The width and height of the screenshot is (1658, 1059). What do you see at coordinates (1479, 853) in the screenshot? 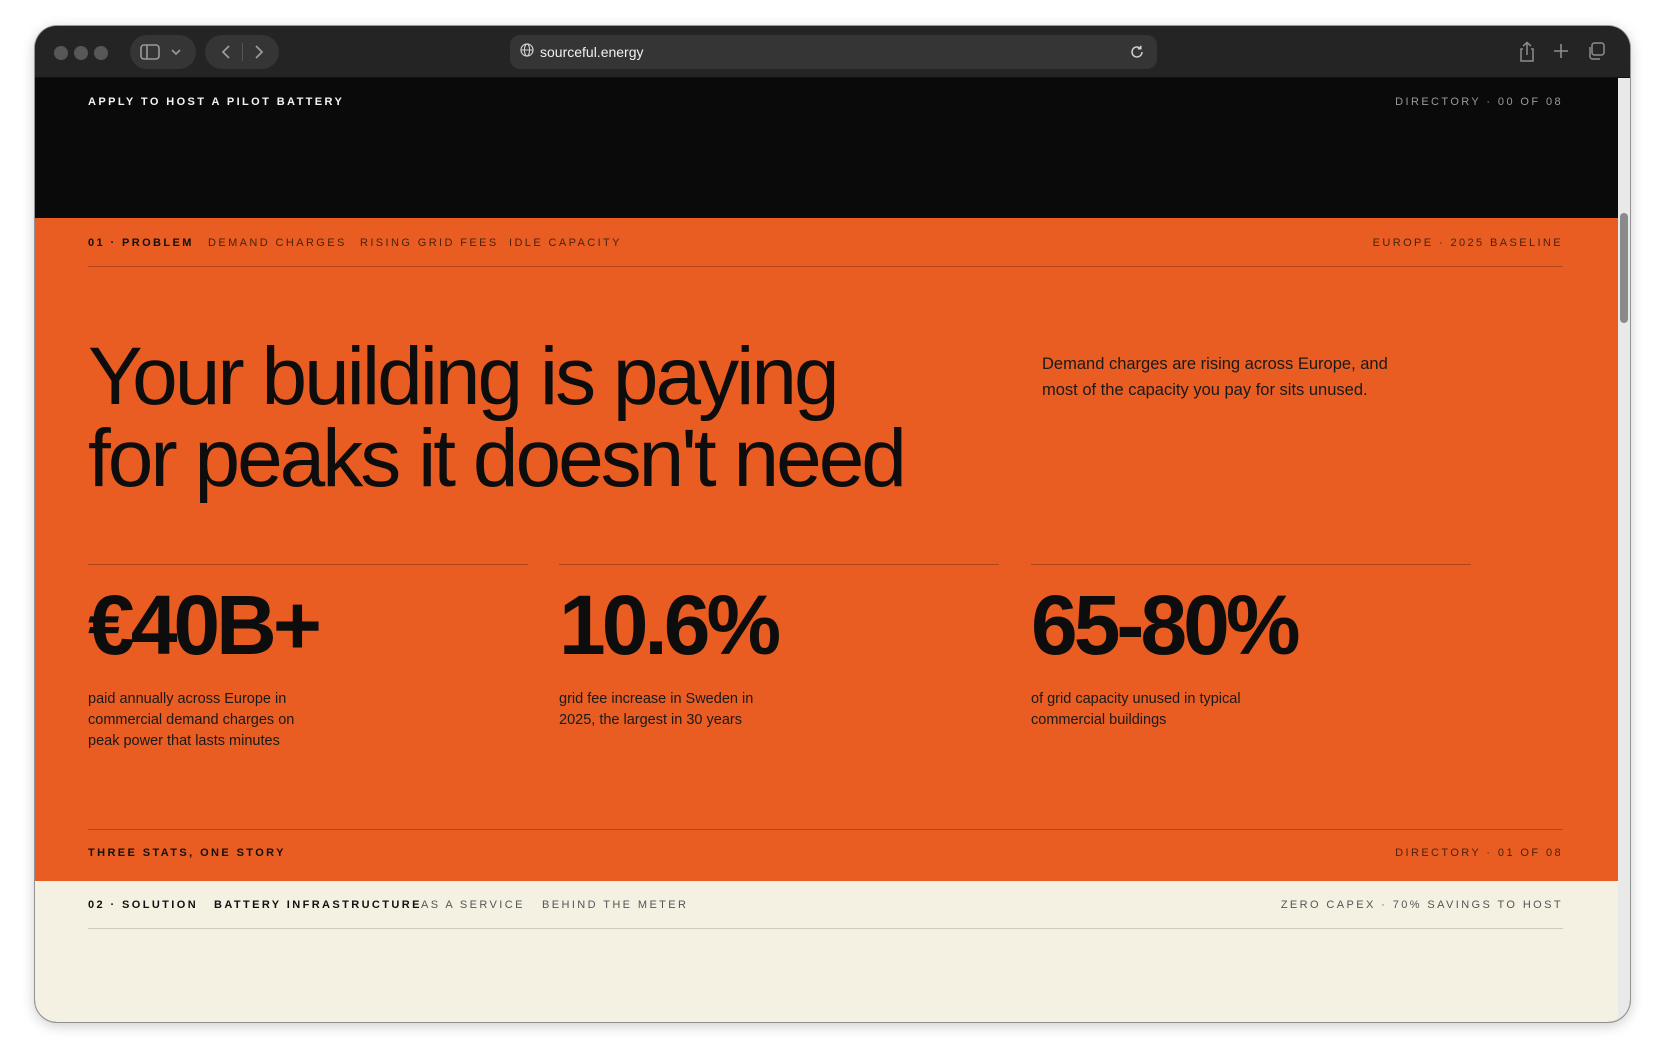
I see `directory-indicator: DIRECTORY · 01 OF 08` at bounding box center [1479, 853].